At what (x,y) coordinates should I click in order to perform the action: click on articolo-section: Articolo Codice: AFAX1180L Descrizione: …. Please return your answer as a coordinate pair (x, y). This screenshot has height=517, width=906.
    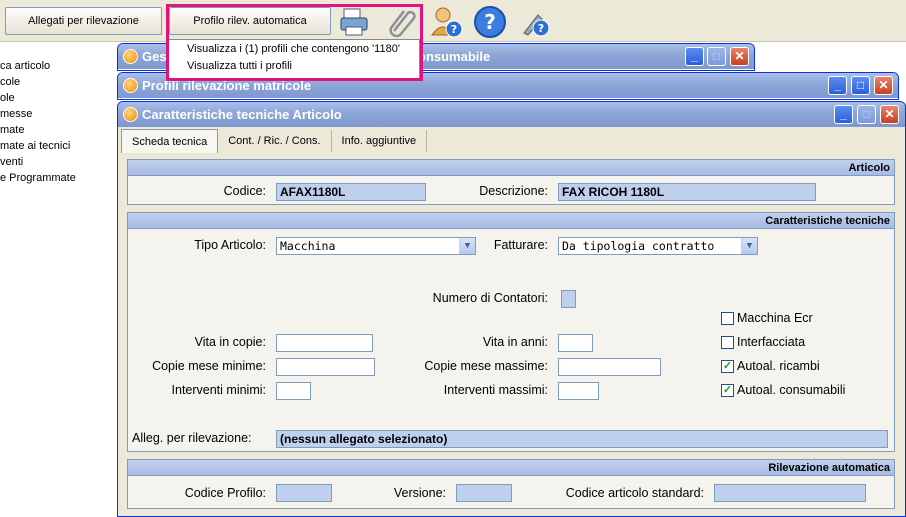
    Looking at the image, I should click on (511, 182).